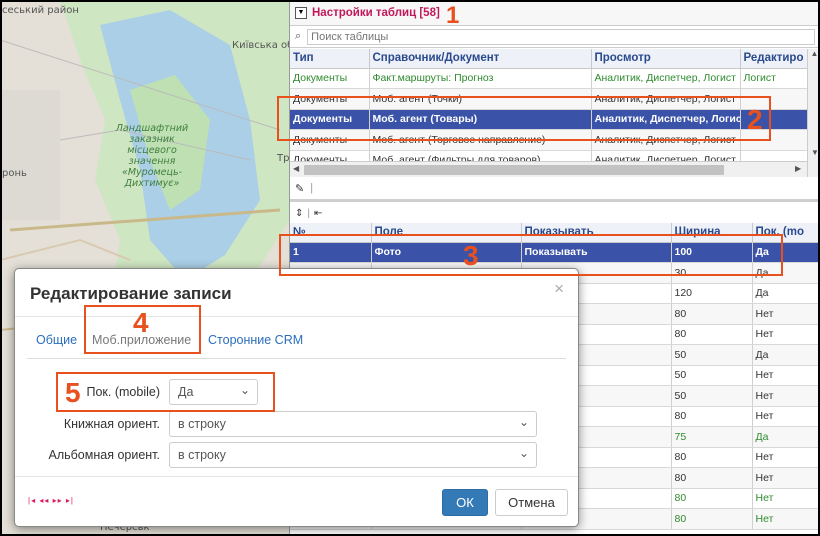 This screenshot has width=820, height=536. I want to click on first-record-icon: ⇤, so click(318, 213).